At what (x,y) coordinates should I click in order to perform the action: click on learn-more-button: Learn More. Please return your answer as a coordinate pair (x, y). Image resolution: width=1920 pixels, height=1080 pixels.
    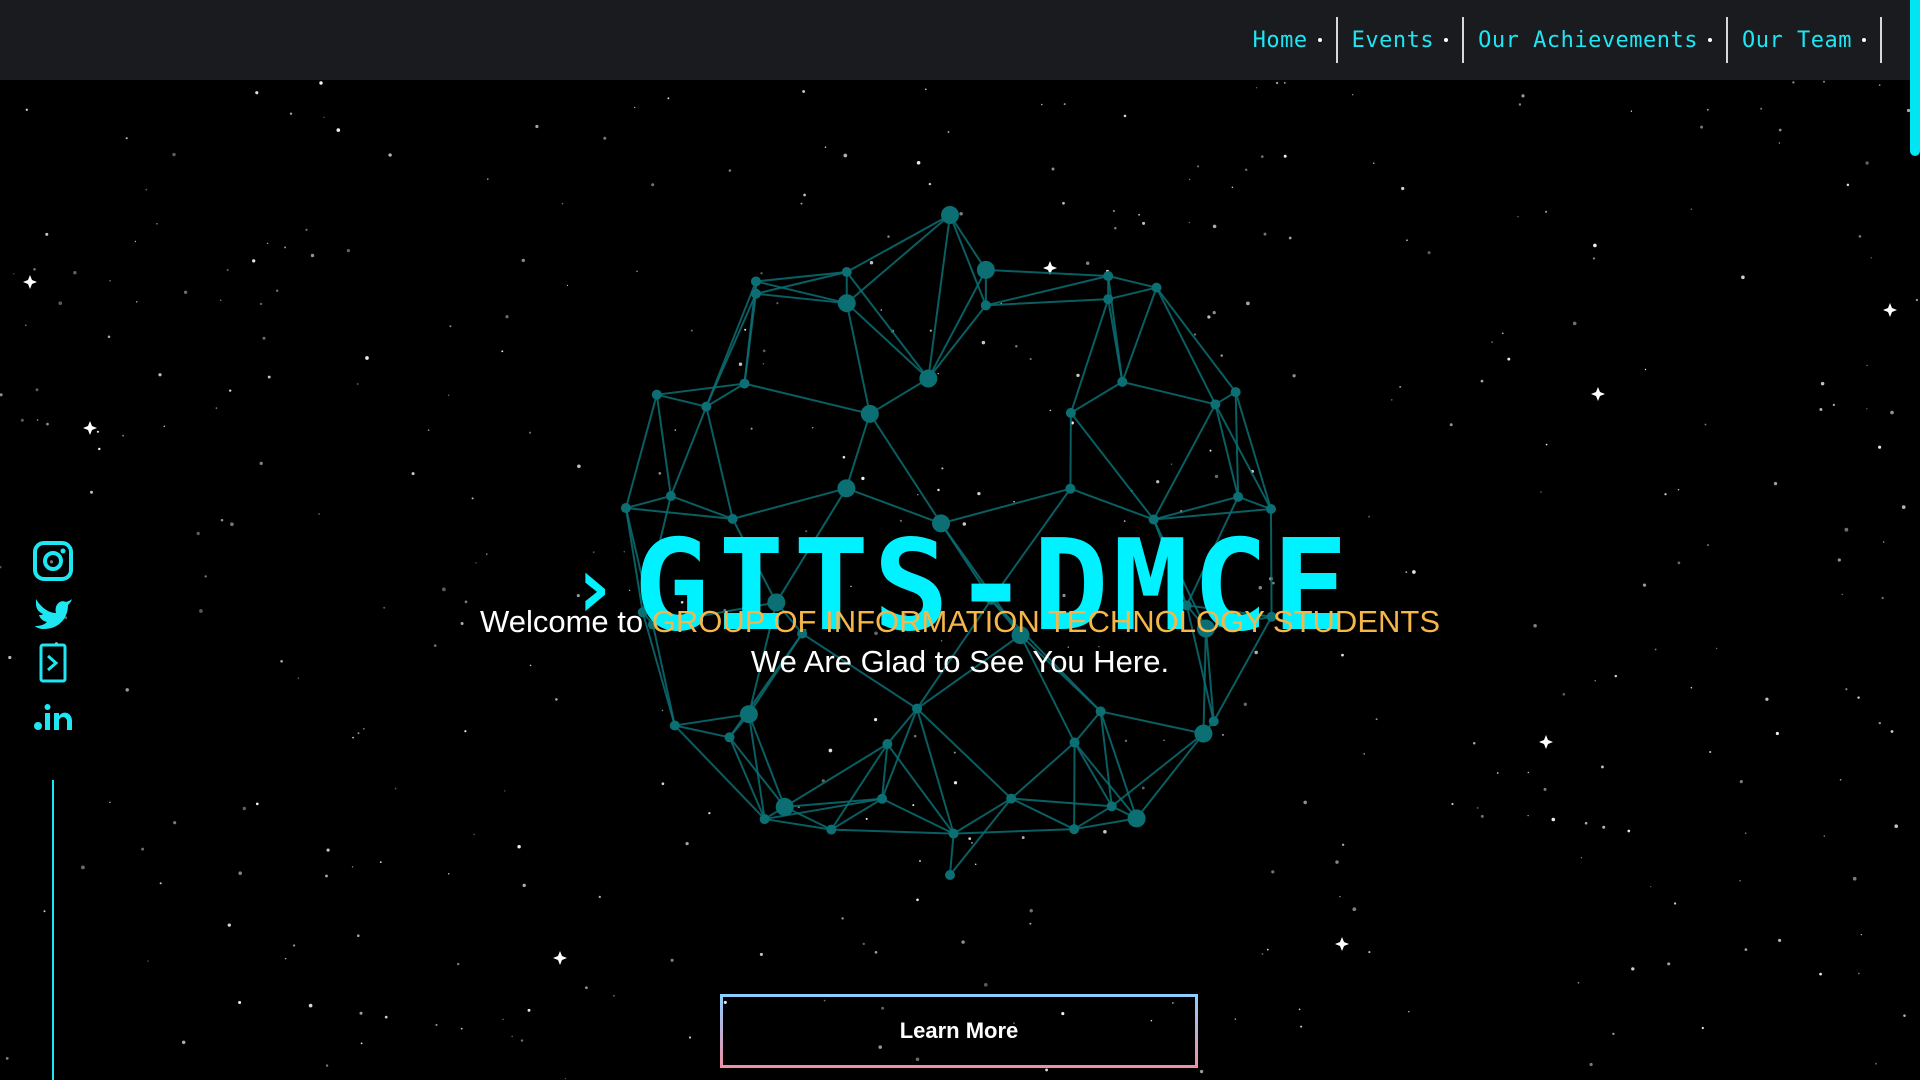
    Looking at the image, I should click on (959, 1031).